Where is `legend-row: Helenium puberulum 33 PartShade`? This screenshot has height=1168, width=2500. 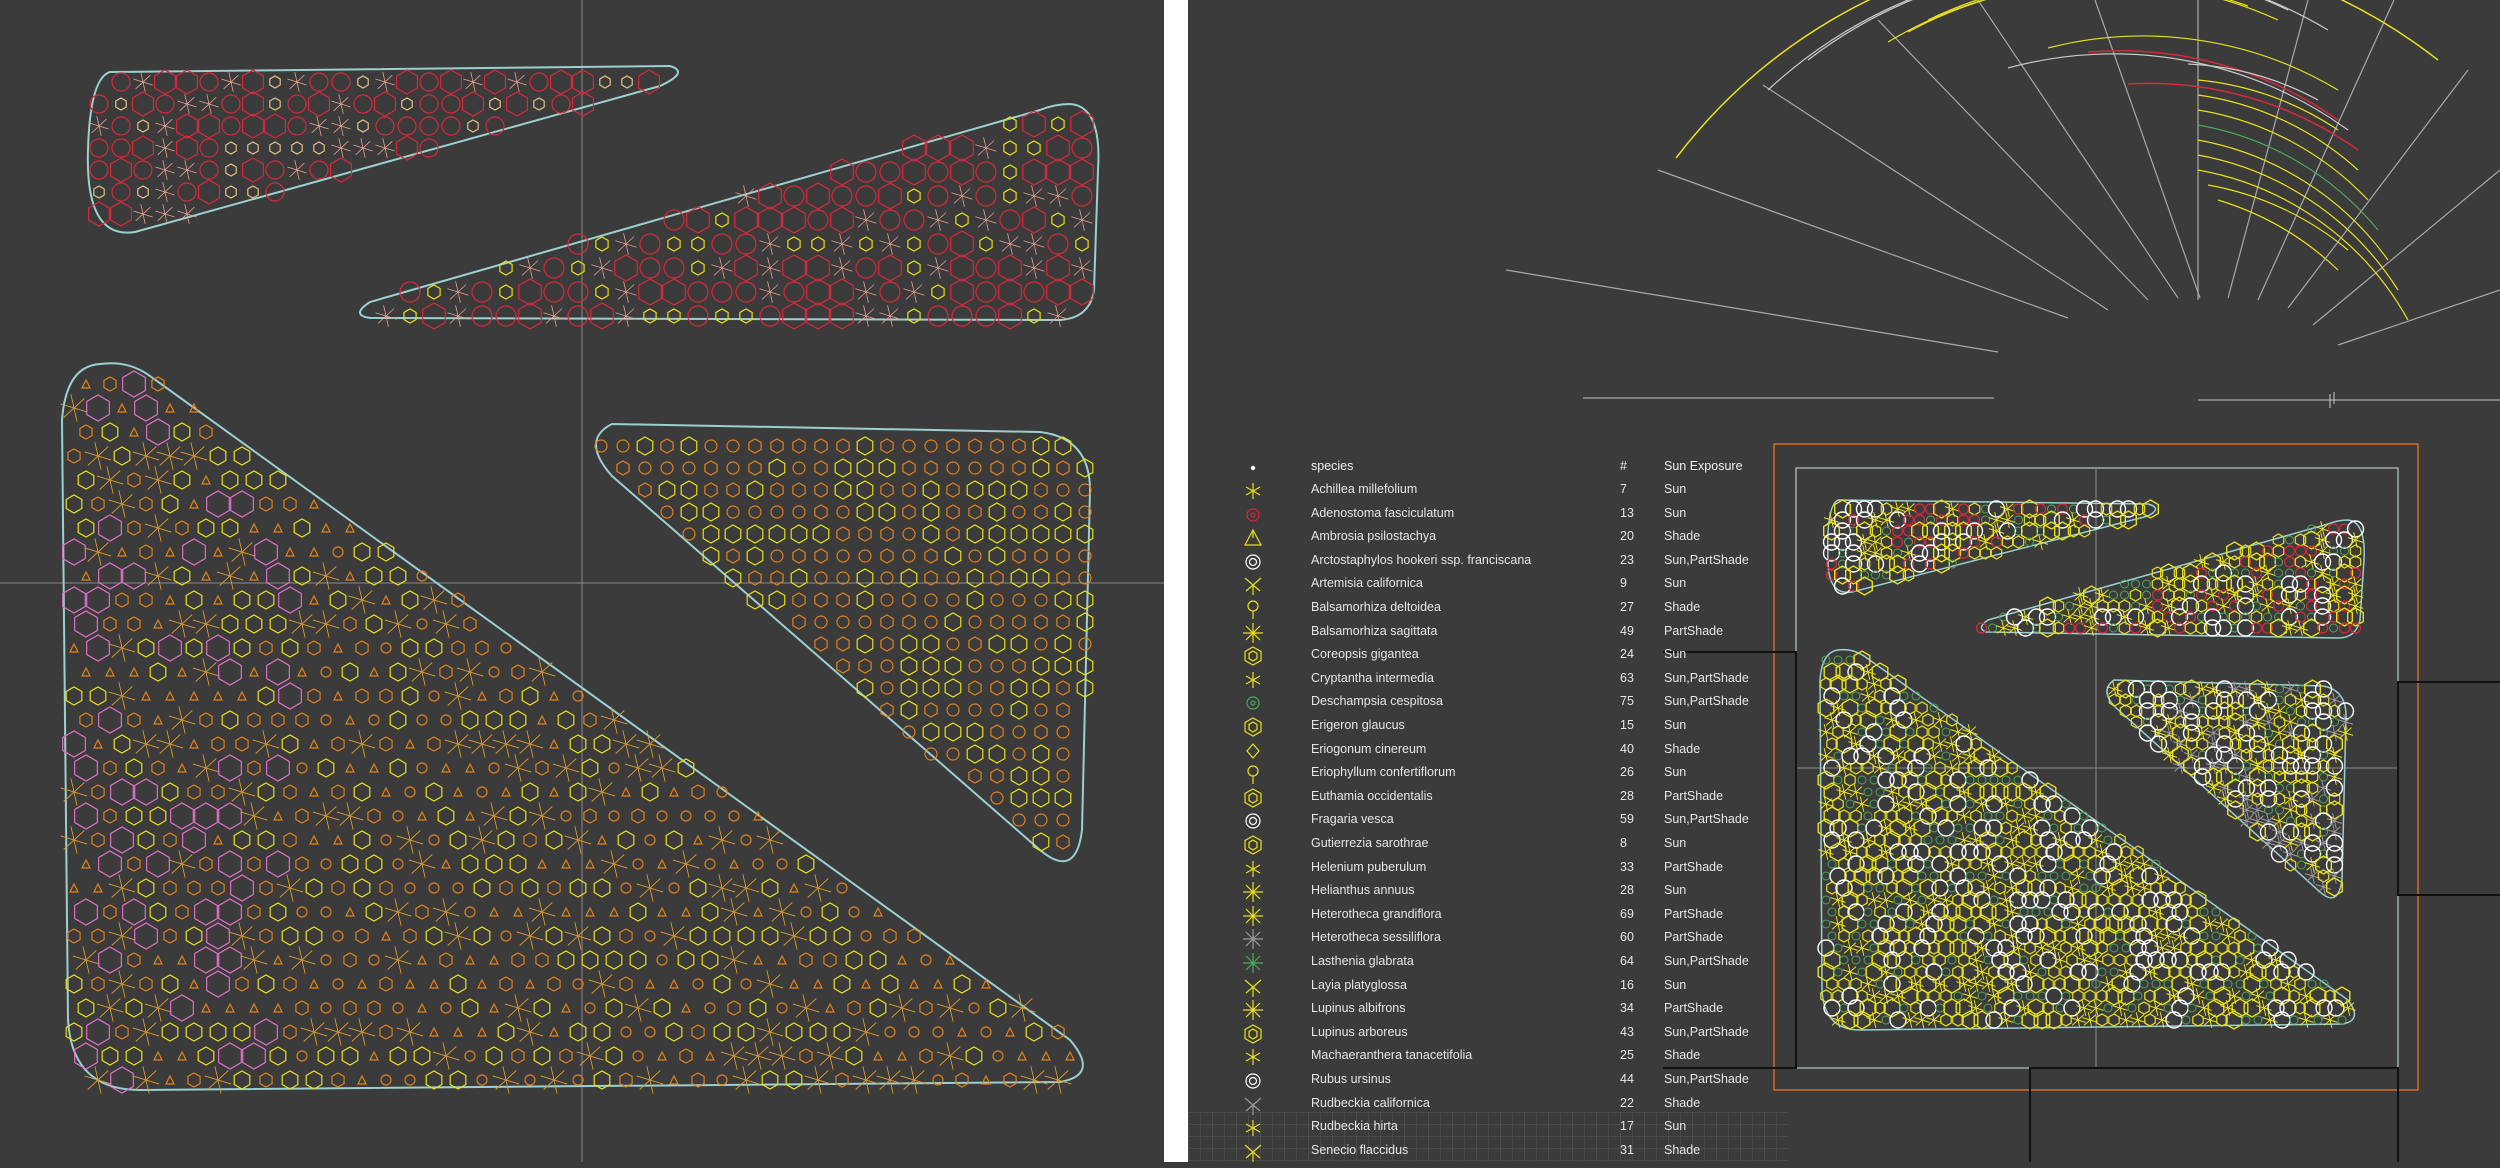
legend-row: Helenium puberulum 33 PartShade is located at coordinates (1488, 868).